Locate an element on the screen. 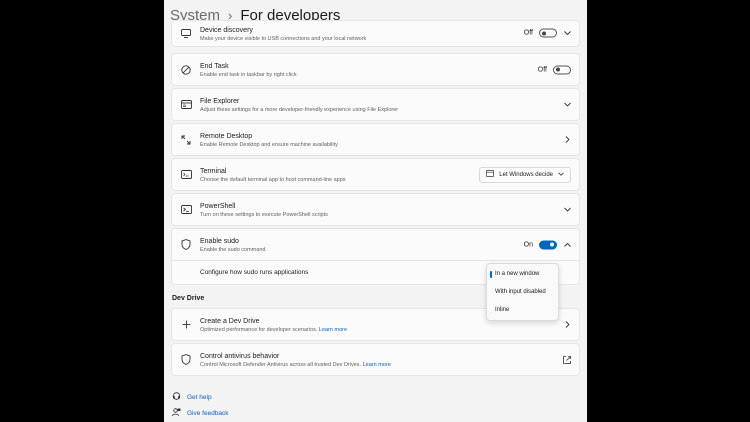 This screenshot has height=422, width=750. setting-title: Remote Desktop is located at coordinates (226, 136).